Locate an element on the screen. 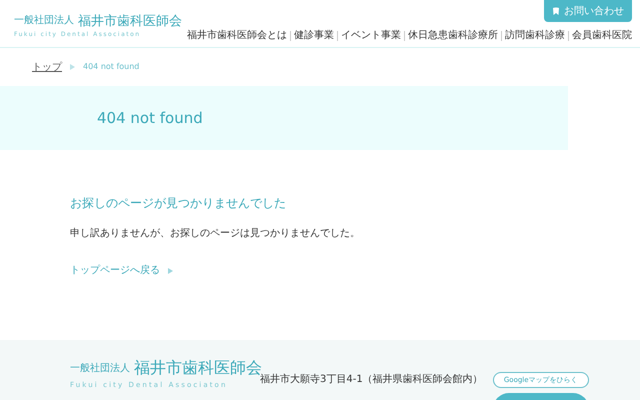 Image resolution: width=640 pixels, height=400 pixels. breadcrumb-current: 404 not found is located at coordinates (111, 67).